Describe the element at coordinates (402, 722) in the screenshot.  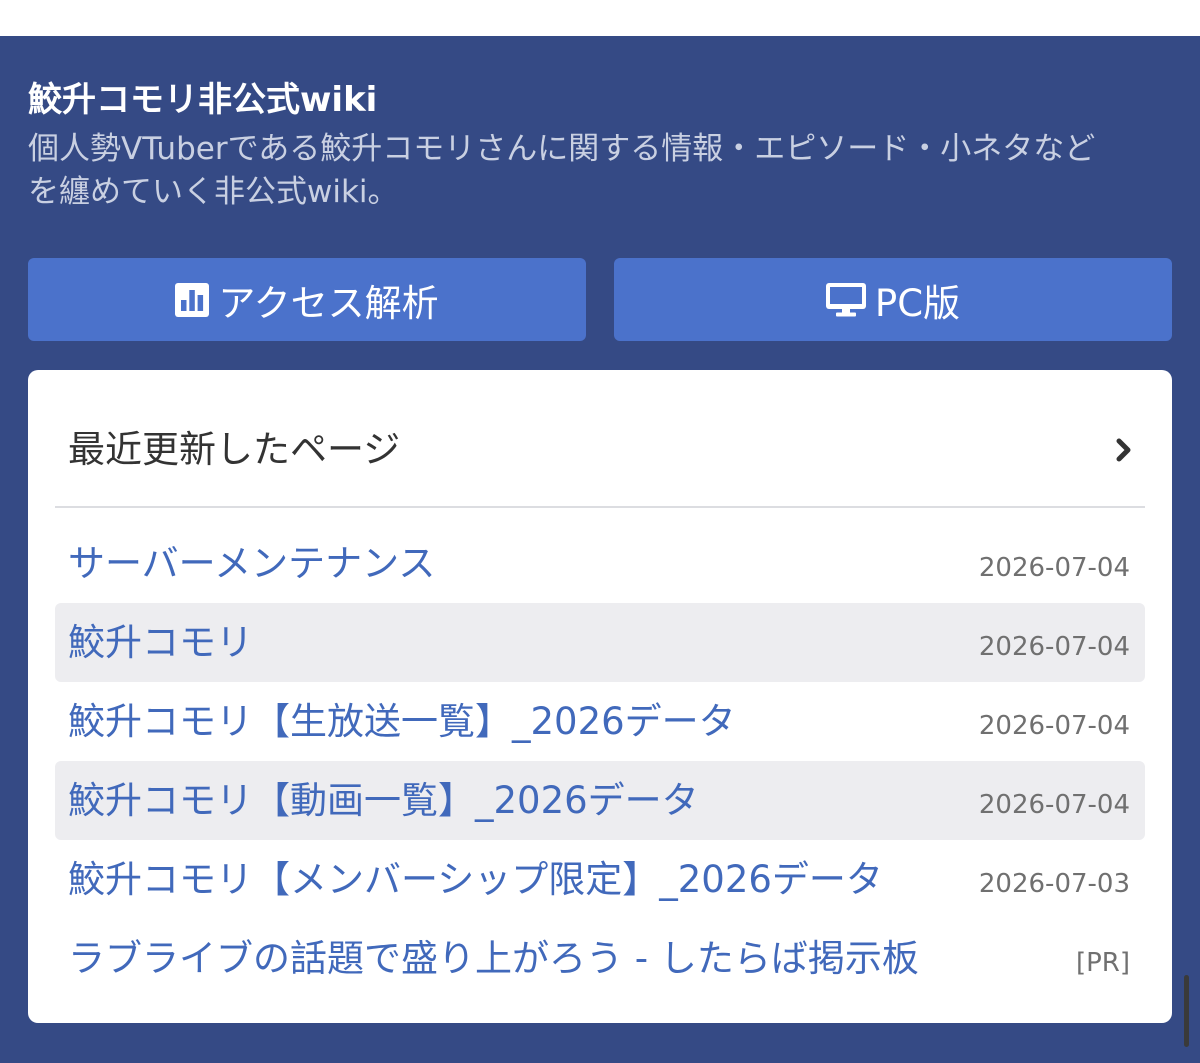
I see `recent-page-link: 鮫升コモリ【生放送一覧】_2026データ` at that location.